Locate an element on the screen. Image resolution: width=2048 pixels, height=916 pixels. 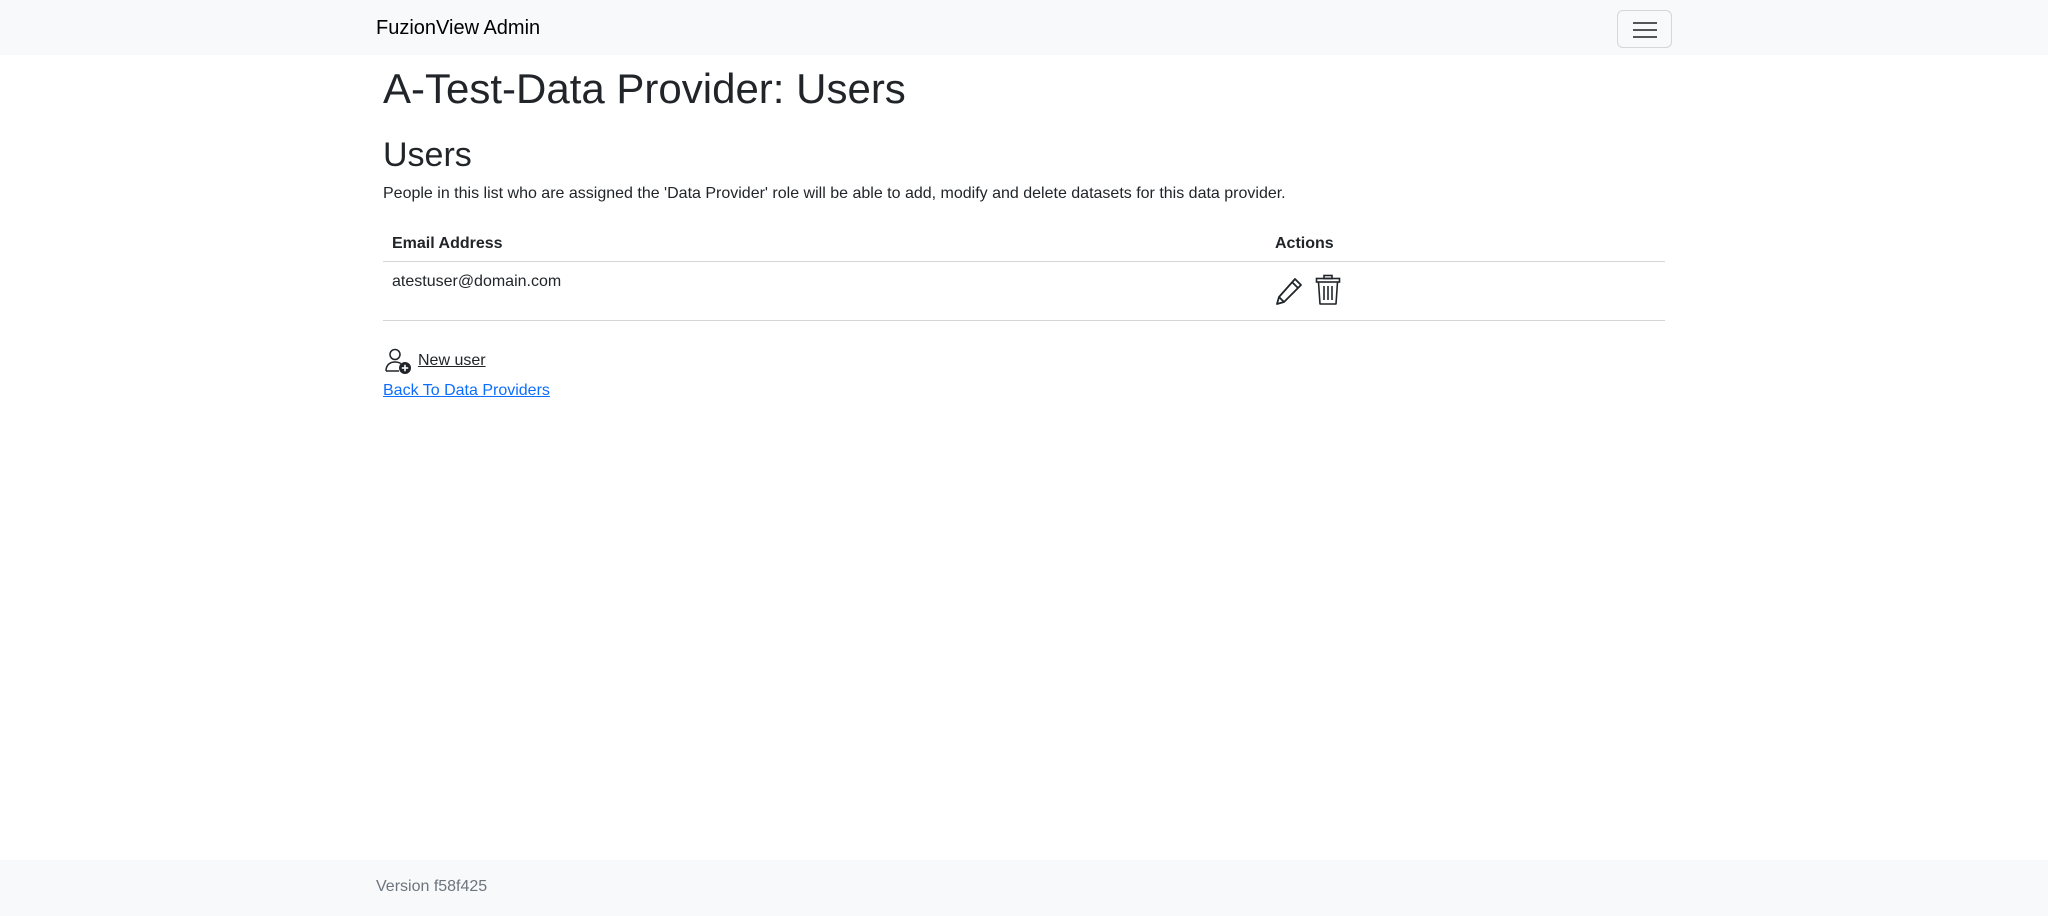
edit-user-button is located at coordinates (1289, 291).